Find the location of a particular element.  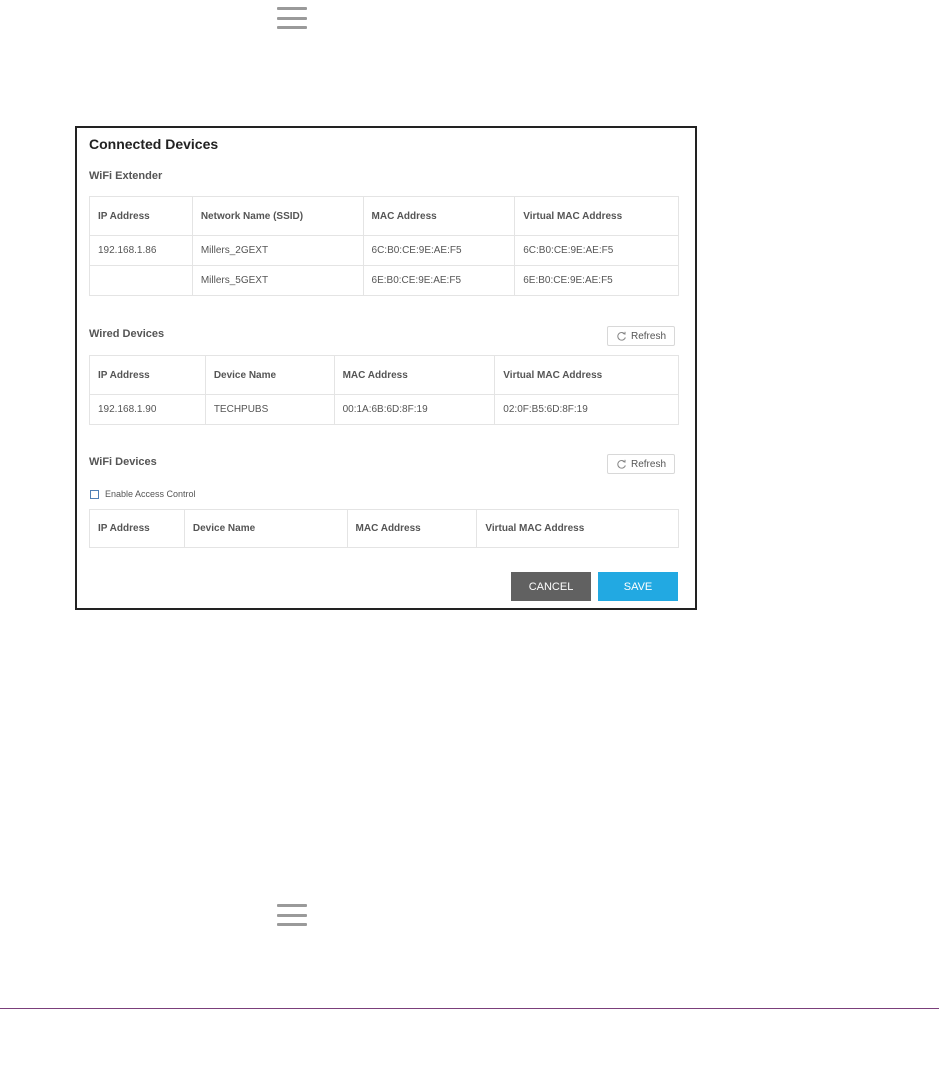

table-cell: Millers_5GEXT is located at coordinates (277, 280).